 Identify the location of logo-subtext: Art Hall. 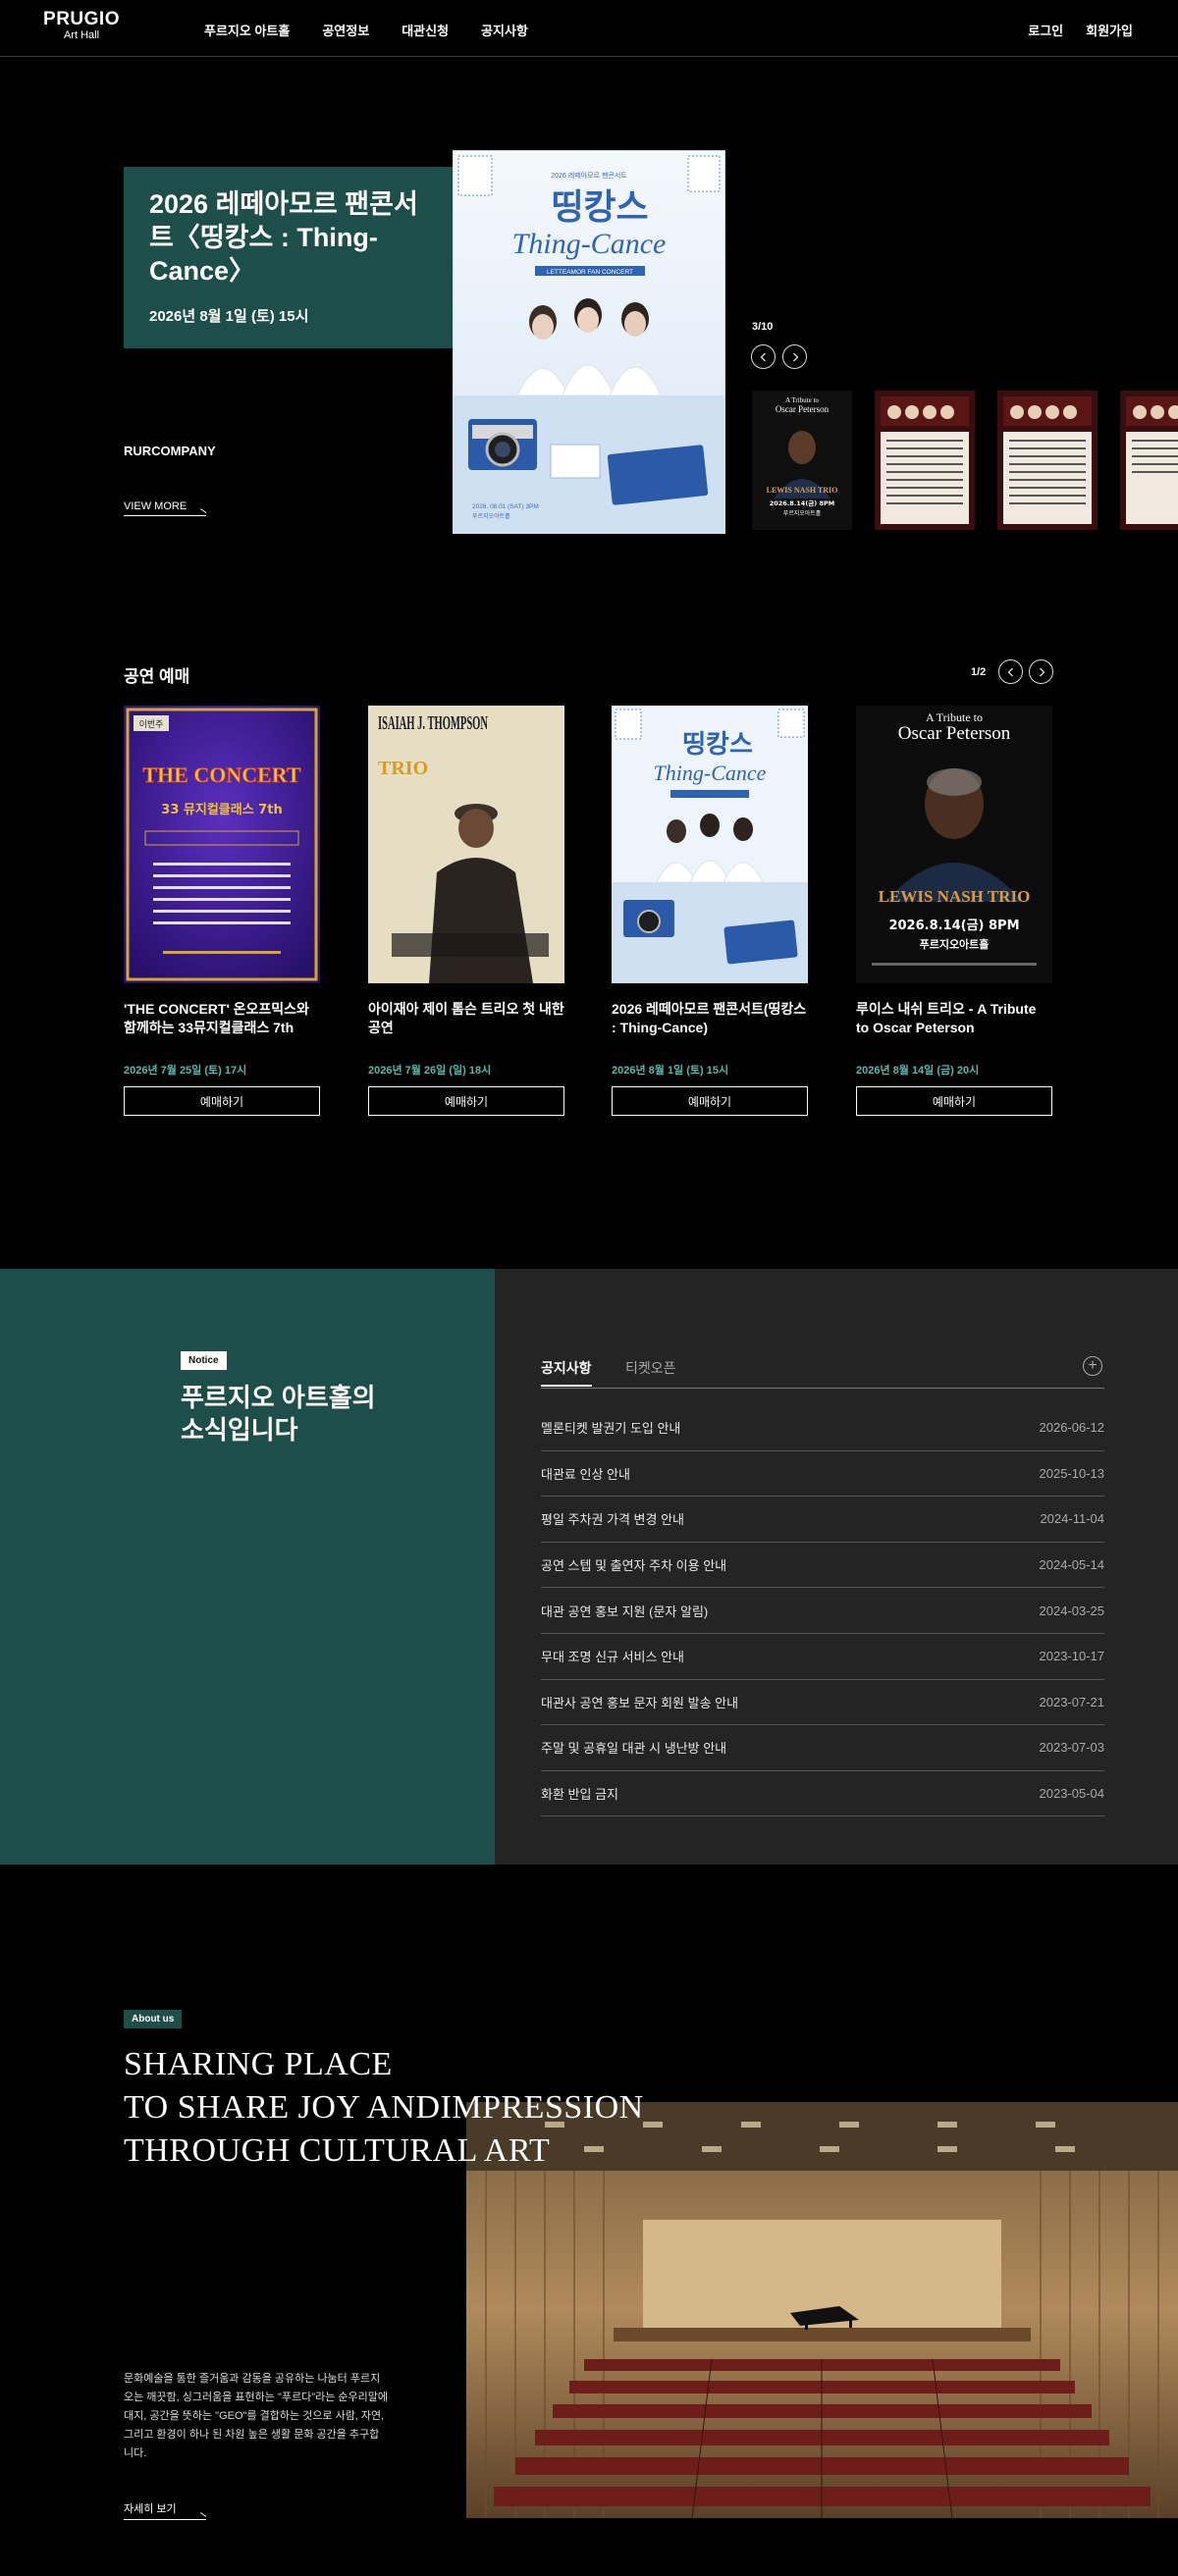
(82, 35).